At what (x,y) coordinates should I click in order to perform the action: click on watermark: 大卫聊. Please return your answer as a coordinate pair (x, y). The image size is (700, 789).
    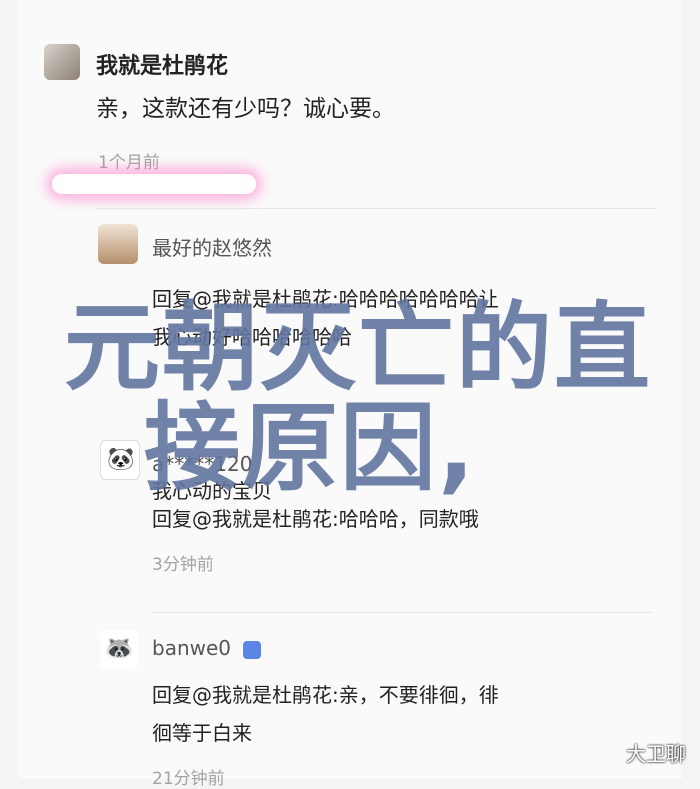
    Looking at the image, I should click on (656, 754).